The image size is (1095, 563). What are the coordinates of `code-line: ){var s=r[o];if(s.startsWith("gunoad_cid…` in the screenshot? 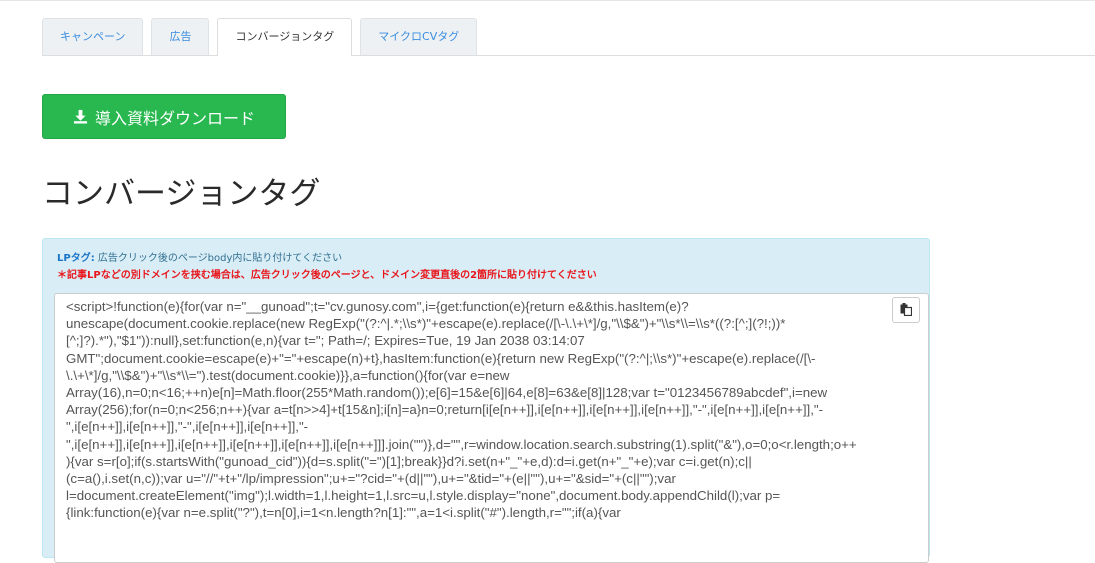 It's located at (409, 461).